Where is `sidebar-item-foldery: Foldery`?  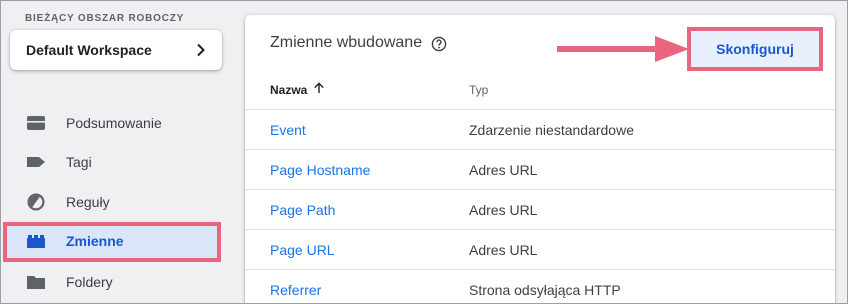 sidebar-item-foldery: Foldery is located at coordinates (117, 282).